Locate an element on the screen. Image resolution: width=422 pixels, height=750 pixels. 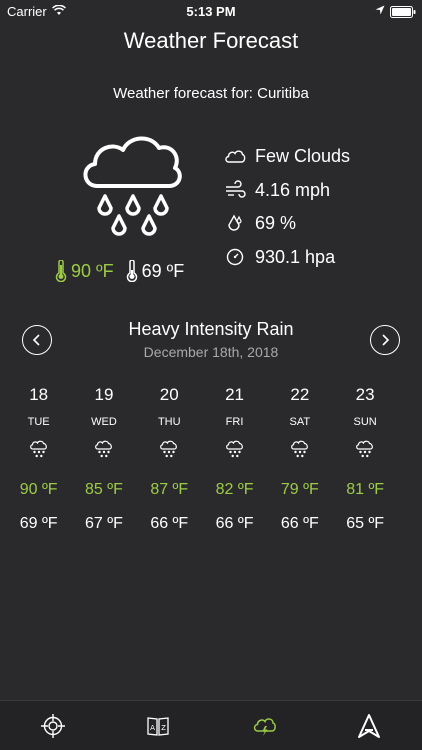
forecast-day: 21 FRI 82 ºF 66 ºF is located at coordinates (234, 462).